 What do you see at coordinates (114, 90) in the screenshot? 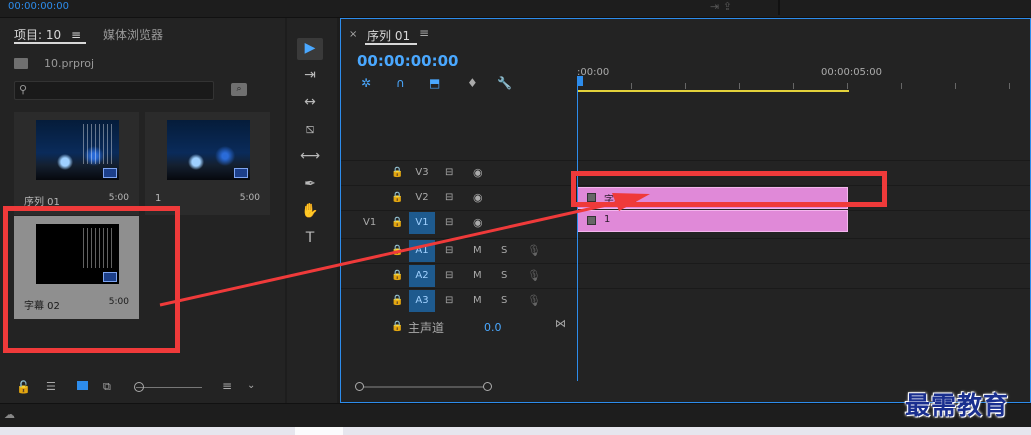
I see `search-input: ⚲` at bounding box center [114, 90].